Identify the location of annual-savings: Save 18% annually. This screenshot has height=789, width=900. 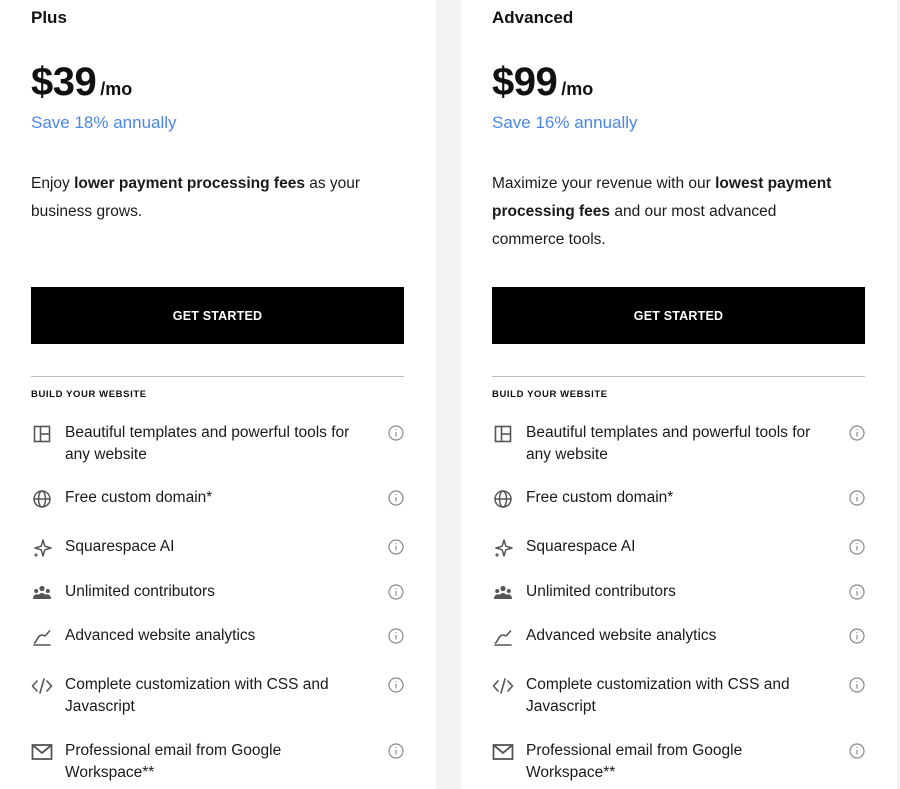
(104, 122).